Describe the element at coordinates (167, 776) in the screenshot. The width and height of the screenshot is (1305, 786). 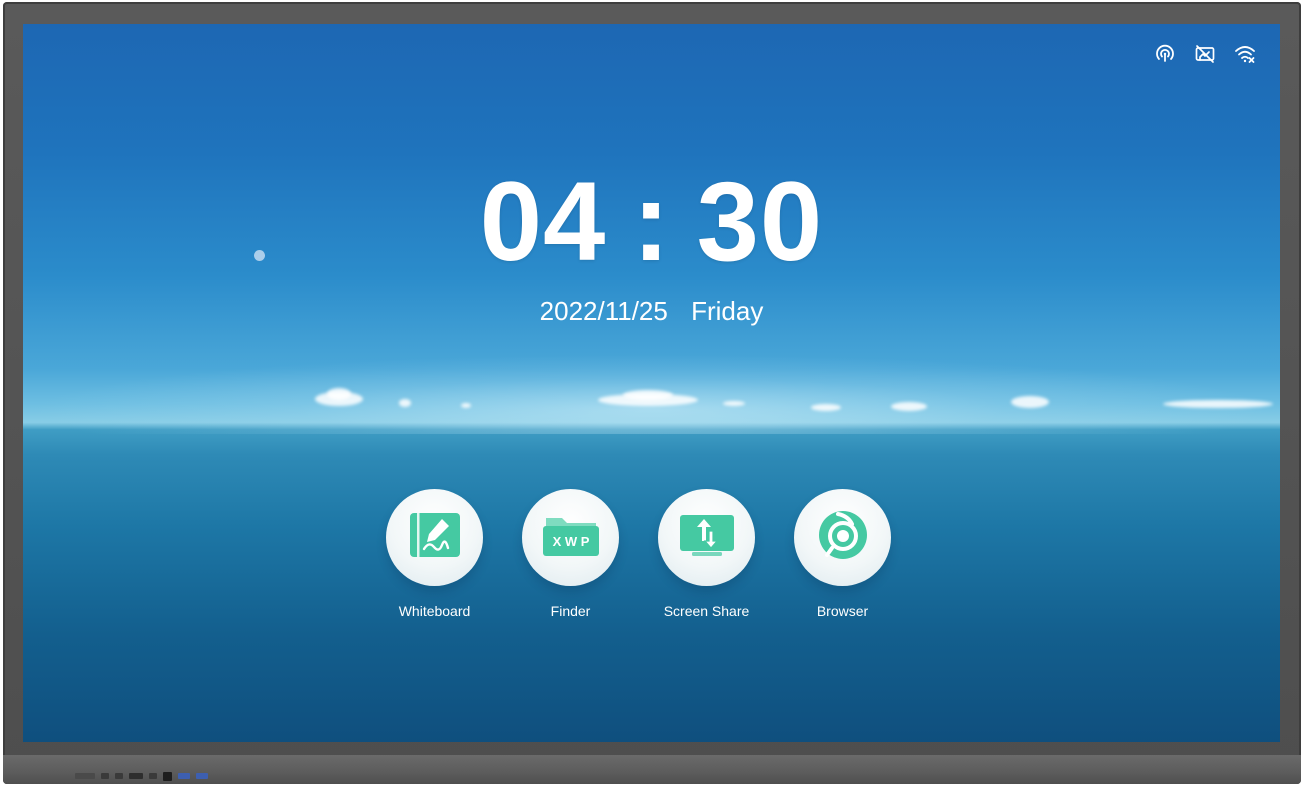
I see `lan-port` at that location.